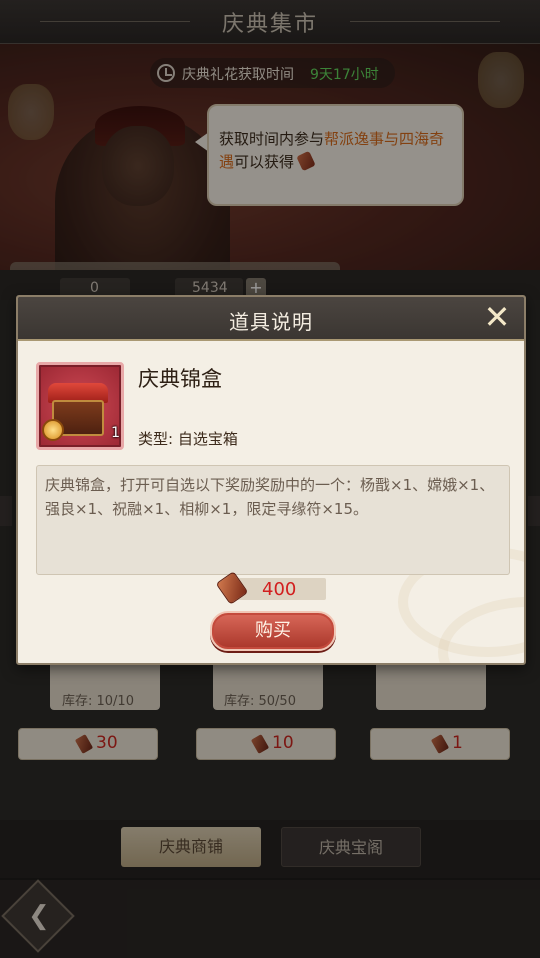  I want to click on buy-button: 购买, so click(273, 631).